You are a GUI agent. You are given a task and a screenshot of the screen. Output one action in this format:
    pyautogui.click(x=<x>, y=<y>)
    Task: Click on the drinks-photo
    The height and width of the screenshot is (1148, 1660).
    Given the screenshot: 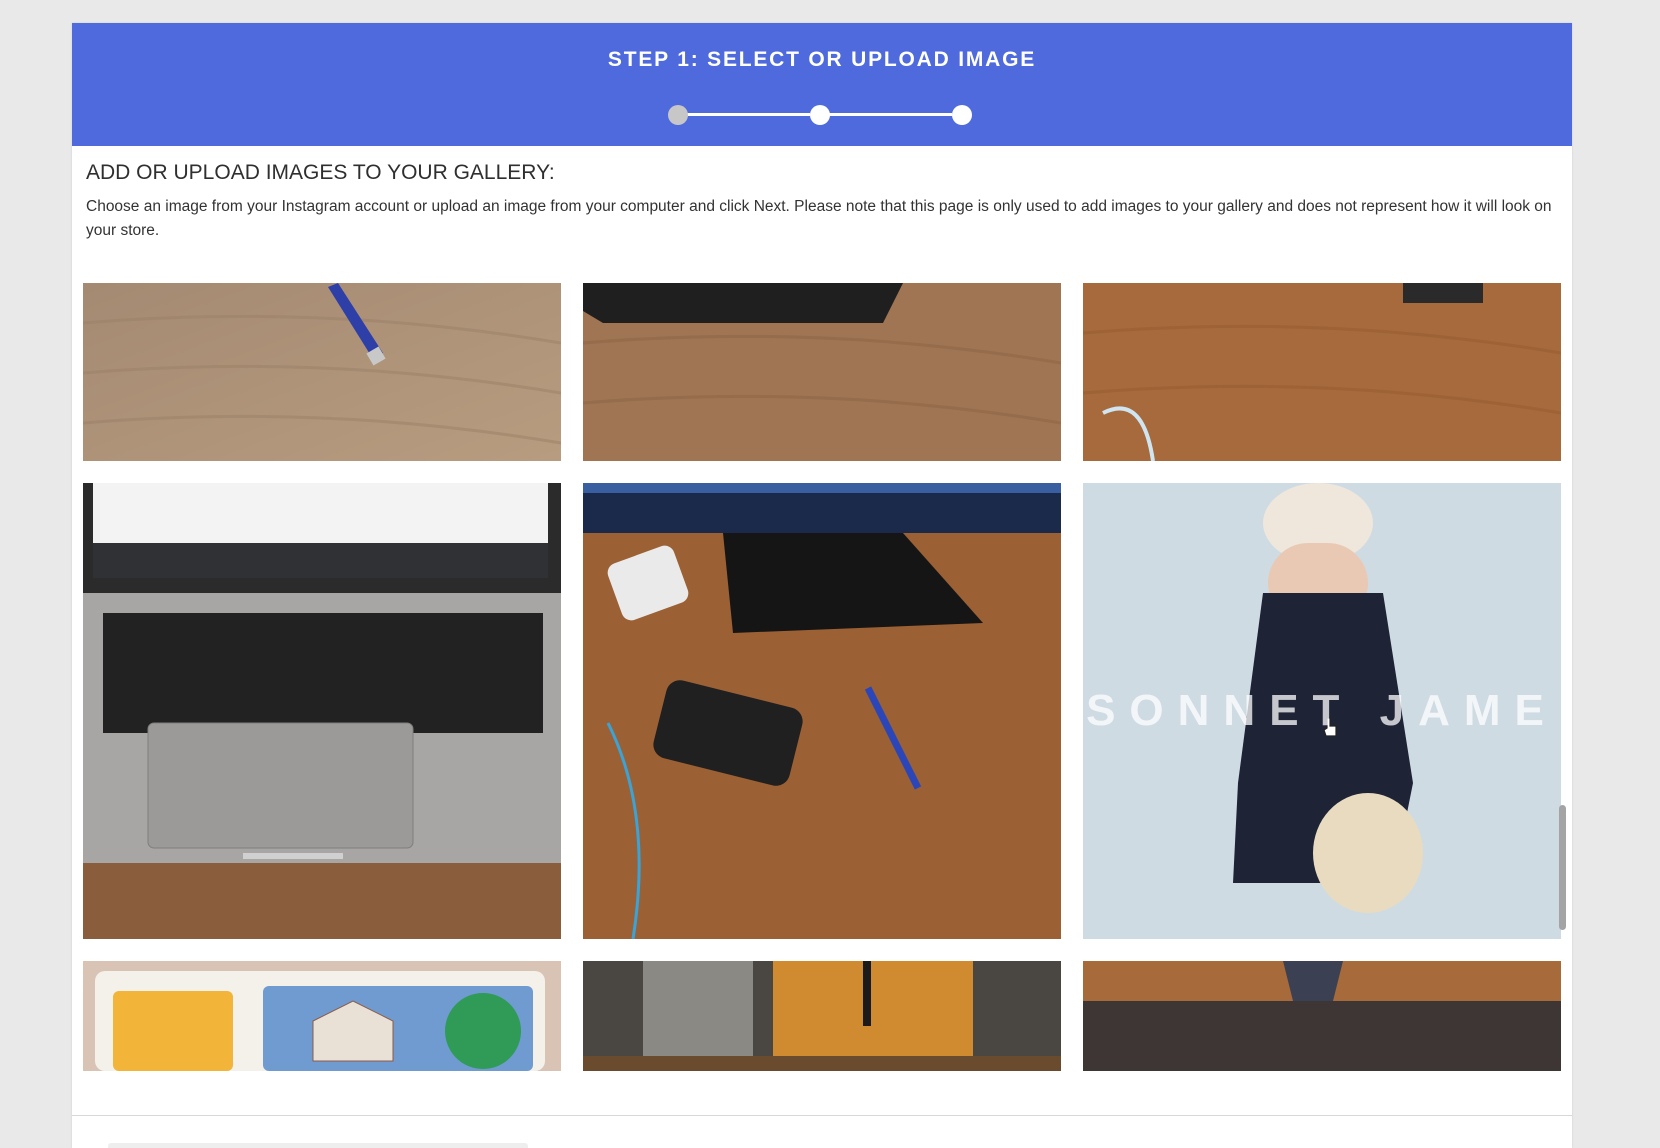 What is the action you would take?
    pyautogui.click(x=822, y=1016)
    